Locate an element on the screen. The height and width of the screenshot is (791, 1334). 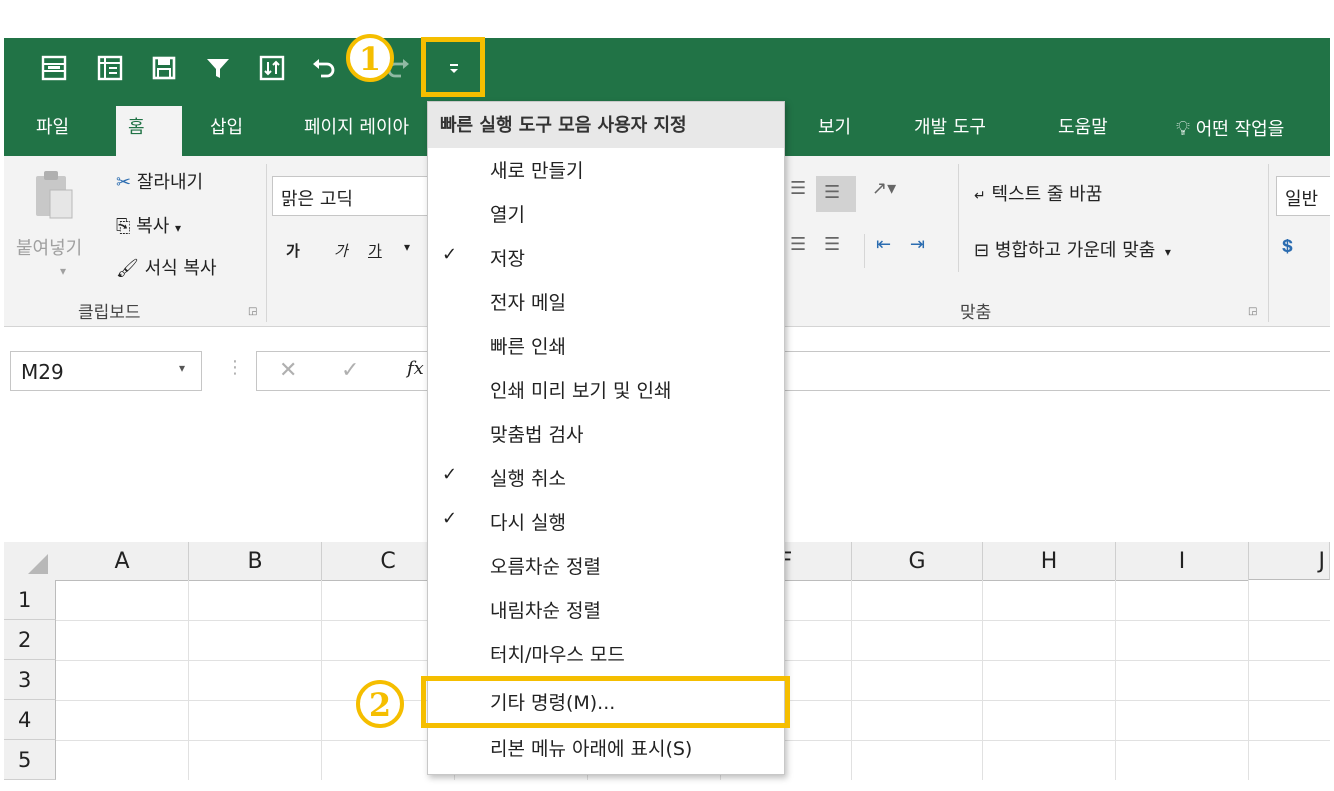
scissors-icon: ✂ is located at coordinates (124, 182).